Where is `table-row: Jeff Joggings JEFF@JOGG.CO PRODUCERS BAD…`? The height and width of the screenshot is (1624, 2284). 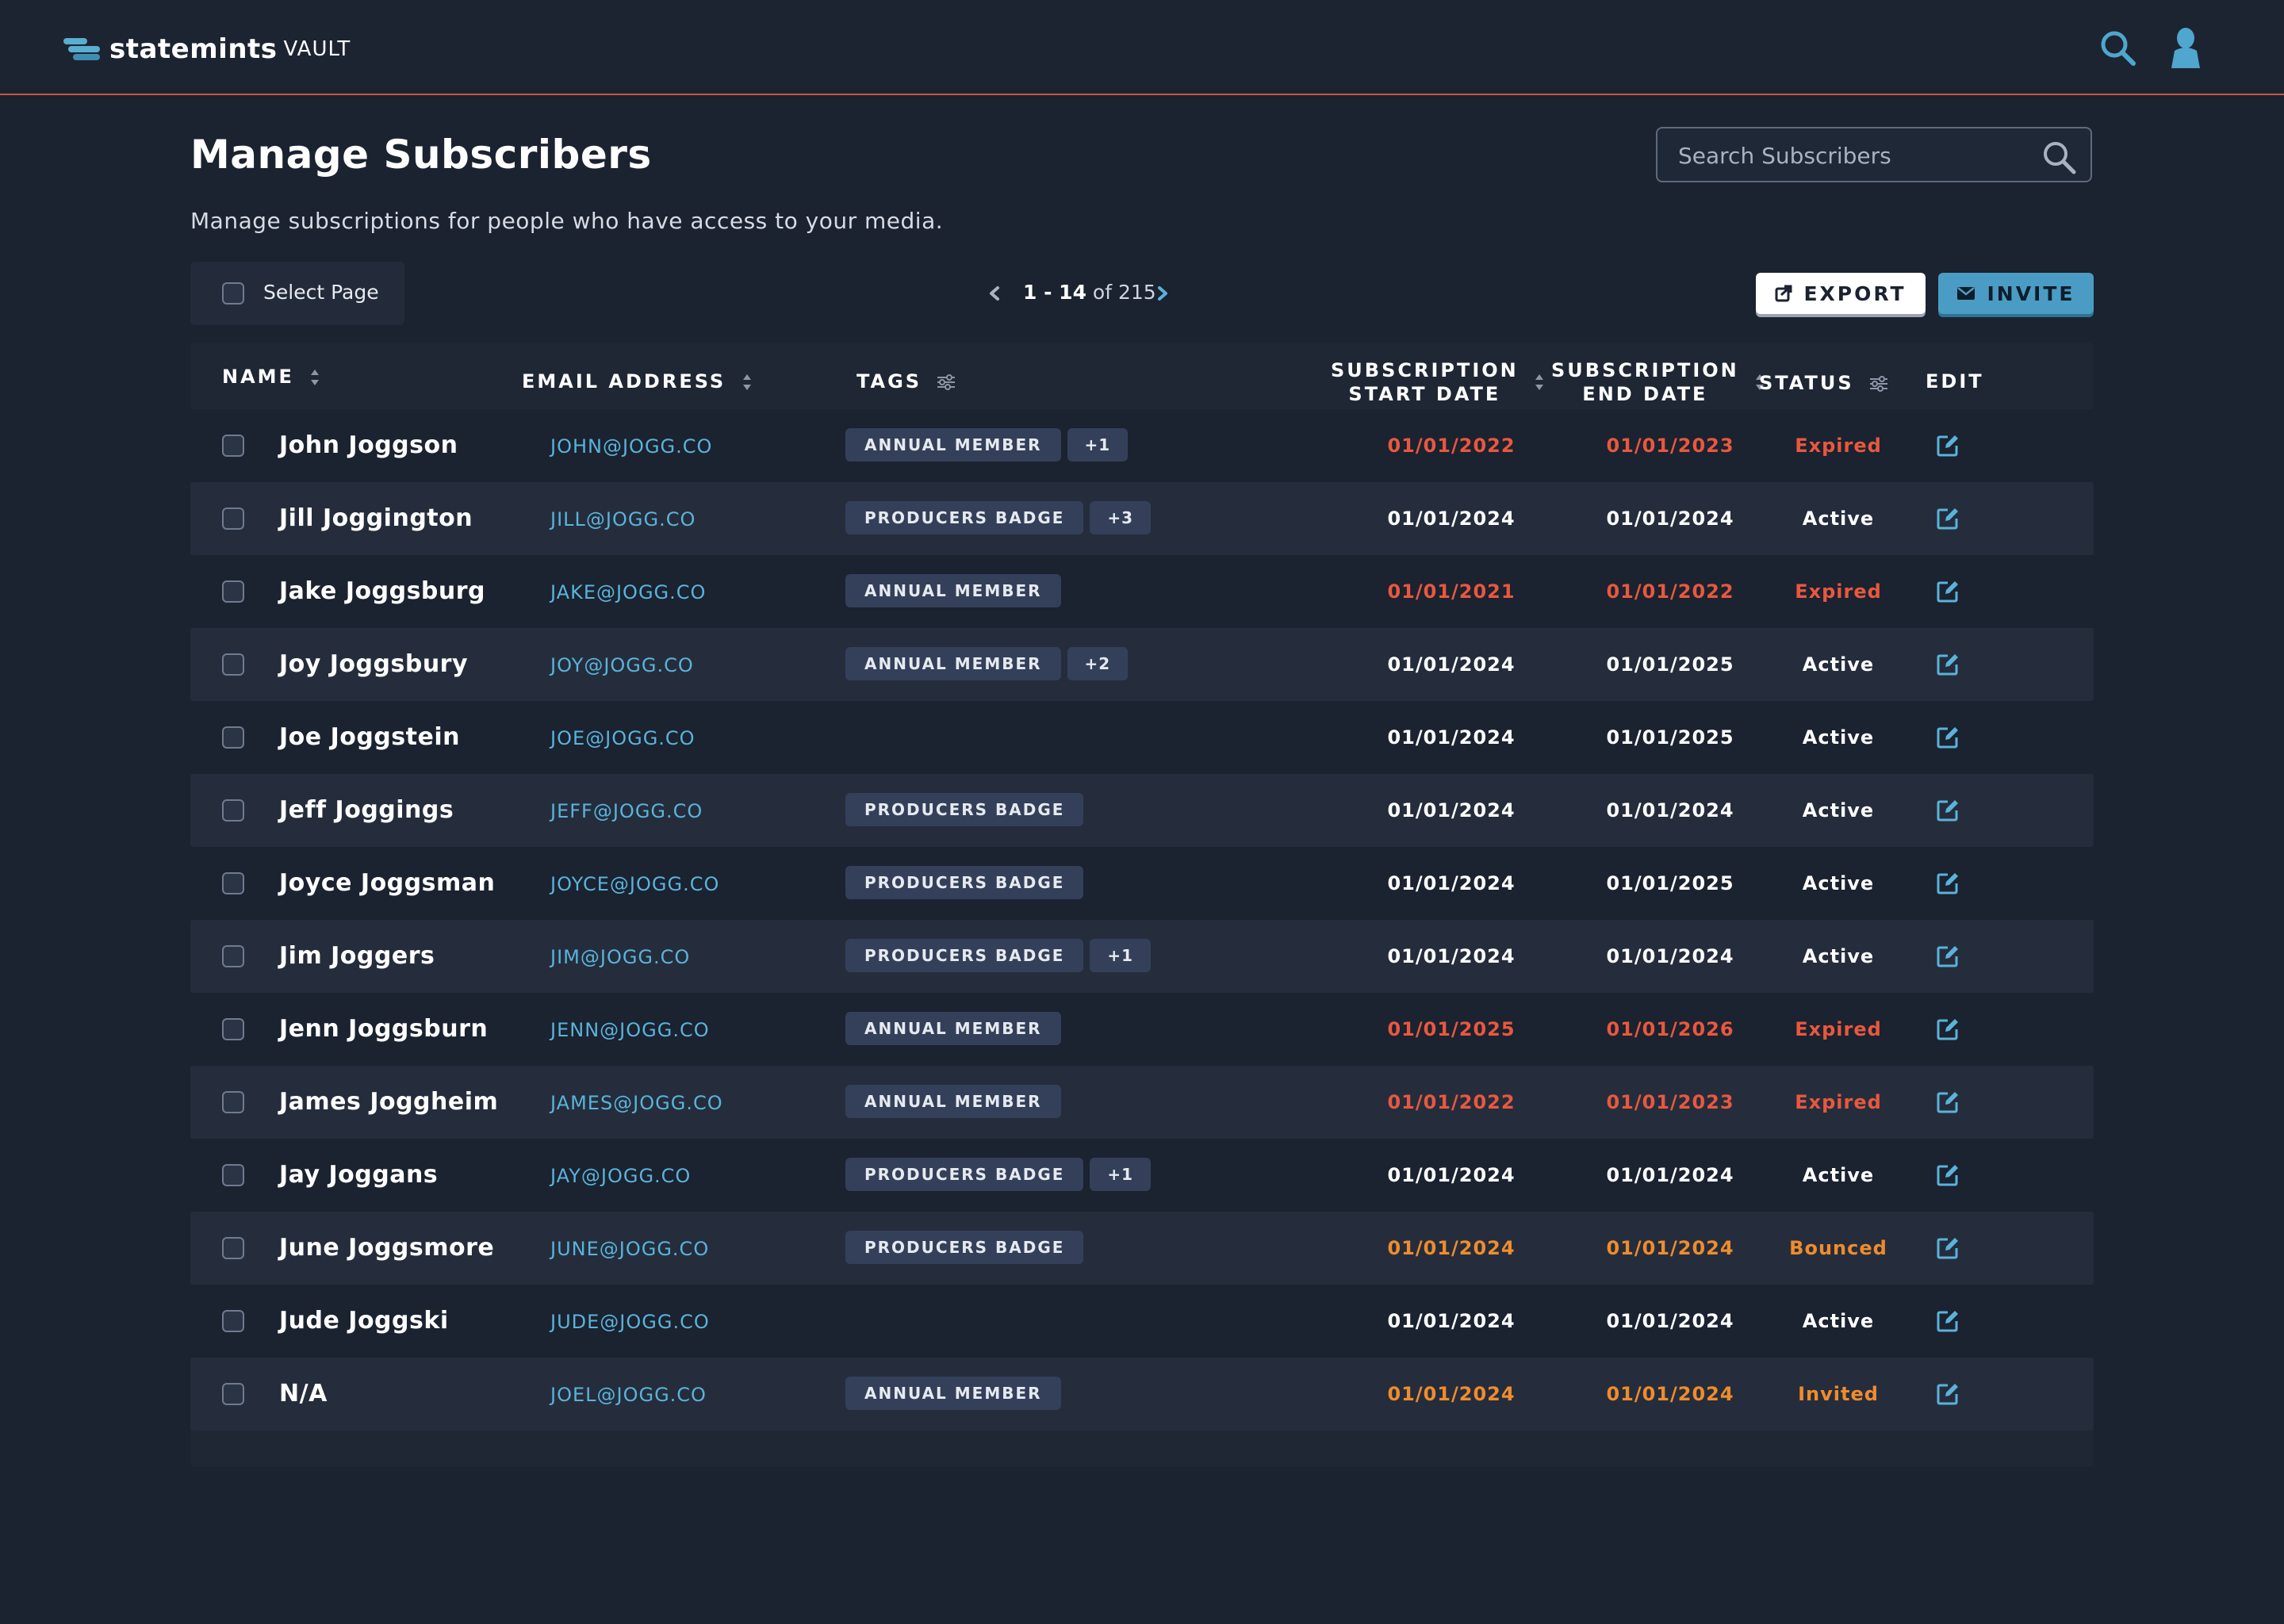 table-row: Jeff Joggings JEFF@JOGG.CO PRODUCERS BAD… is located at coordinates (1142, 810).